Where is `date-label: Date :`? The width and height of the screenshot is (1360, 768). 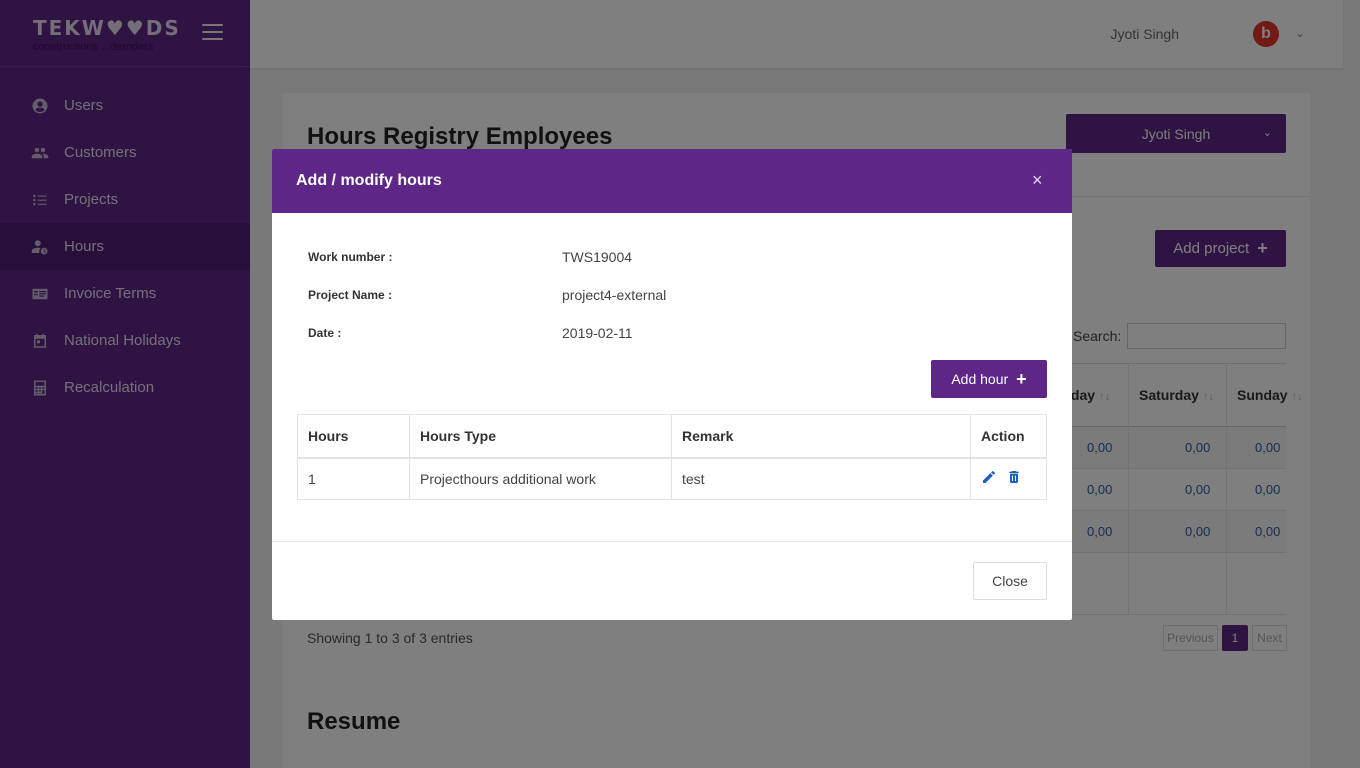
date-label: Date : is located at coordinates (325, 333).